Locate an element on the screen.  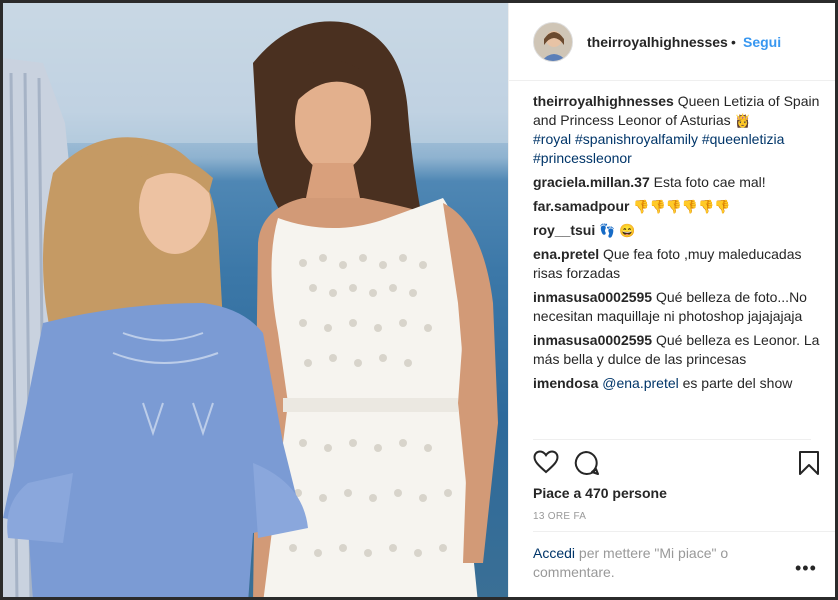
avatar-image is located at coordinates (553, 42).